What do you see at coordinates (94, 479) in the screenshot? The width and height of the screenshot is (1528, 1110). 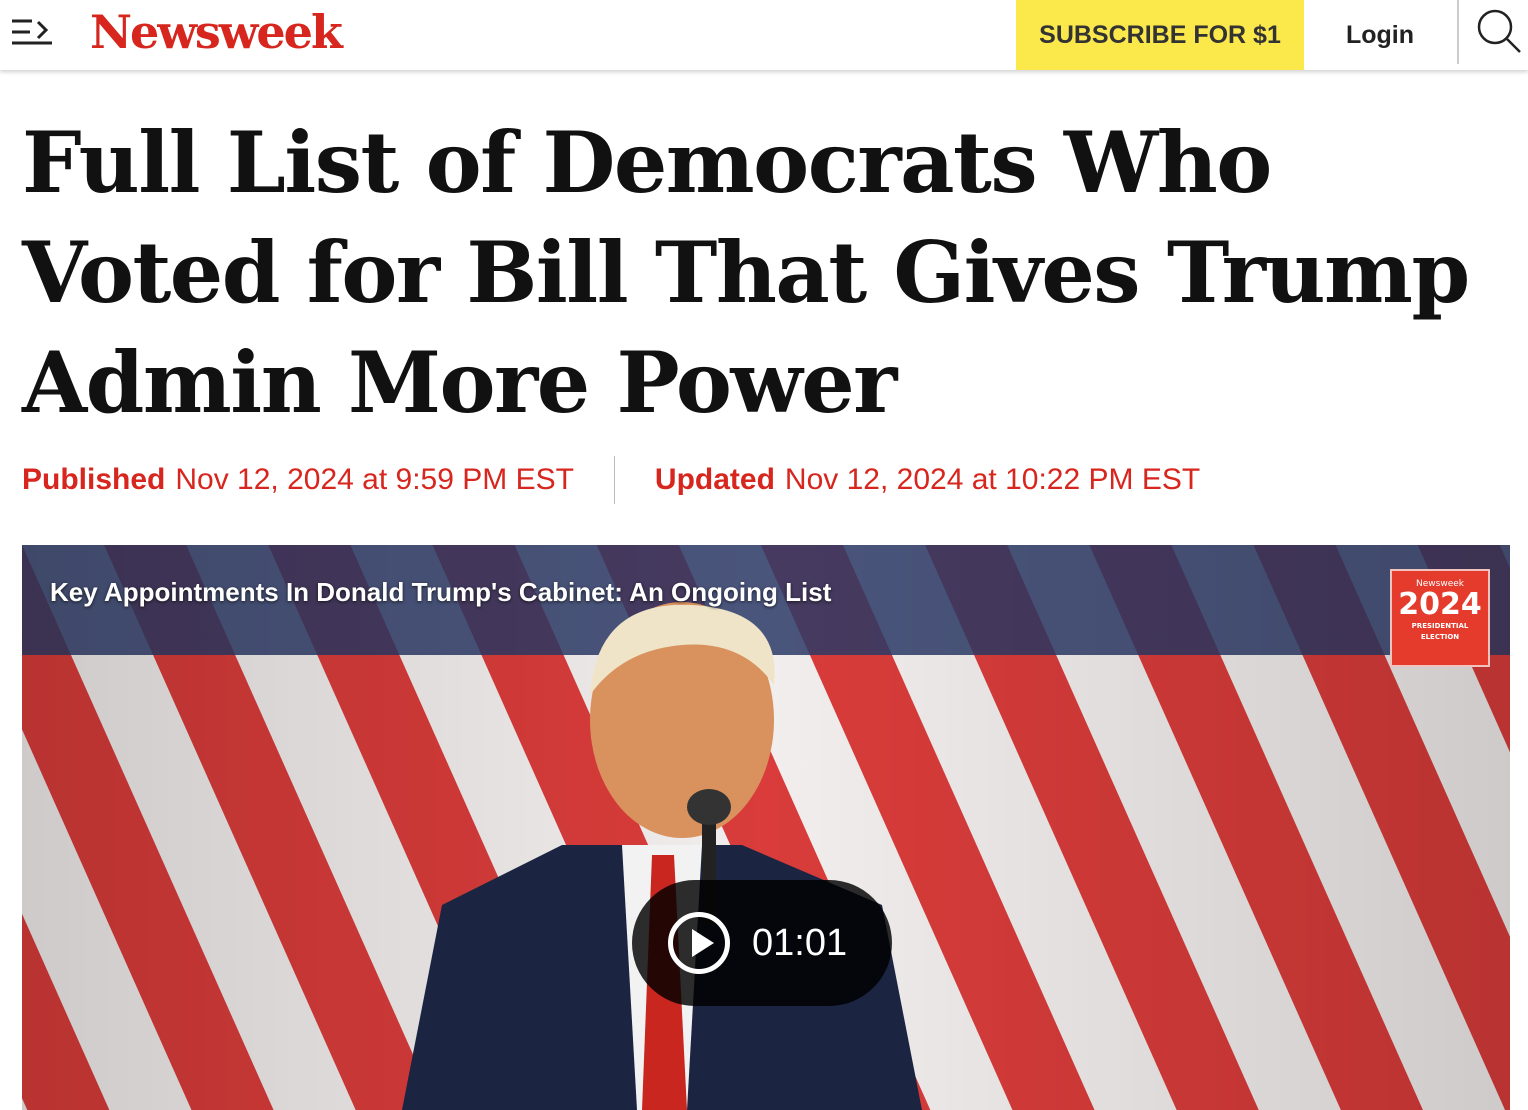 I see `published-label: Published` at bounding box center [94, 479].